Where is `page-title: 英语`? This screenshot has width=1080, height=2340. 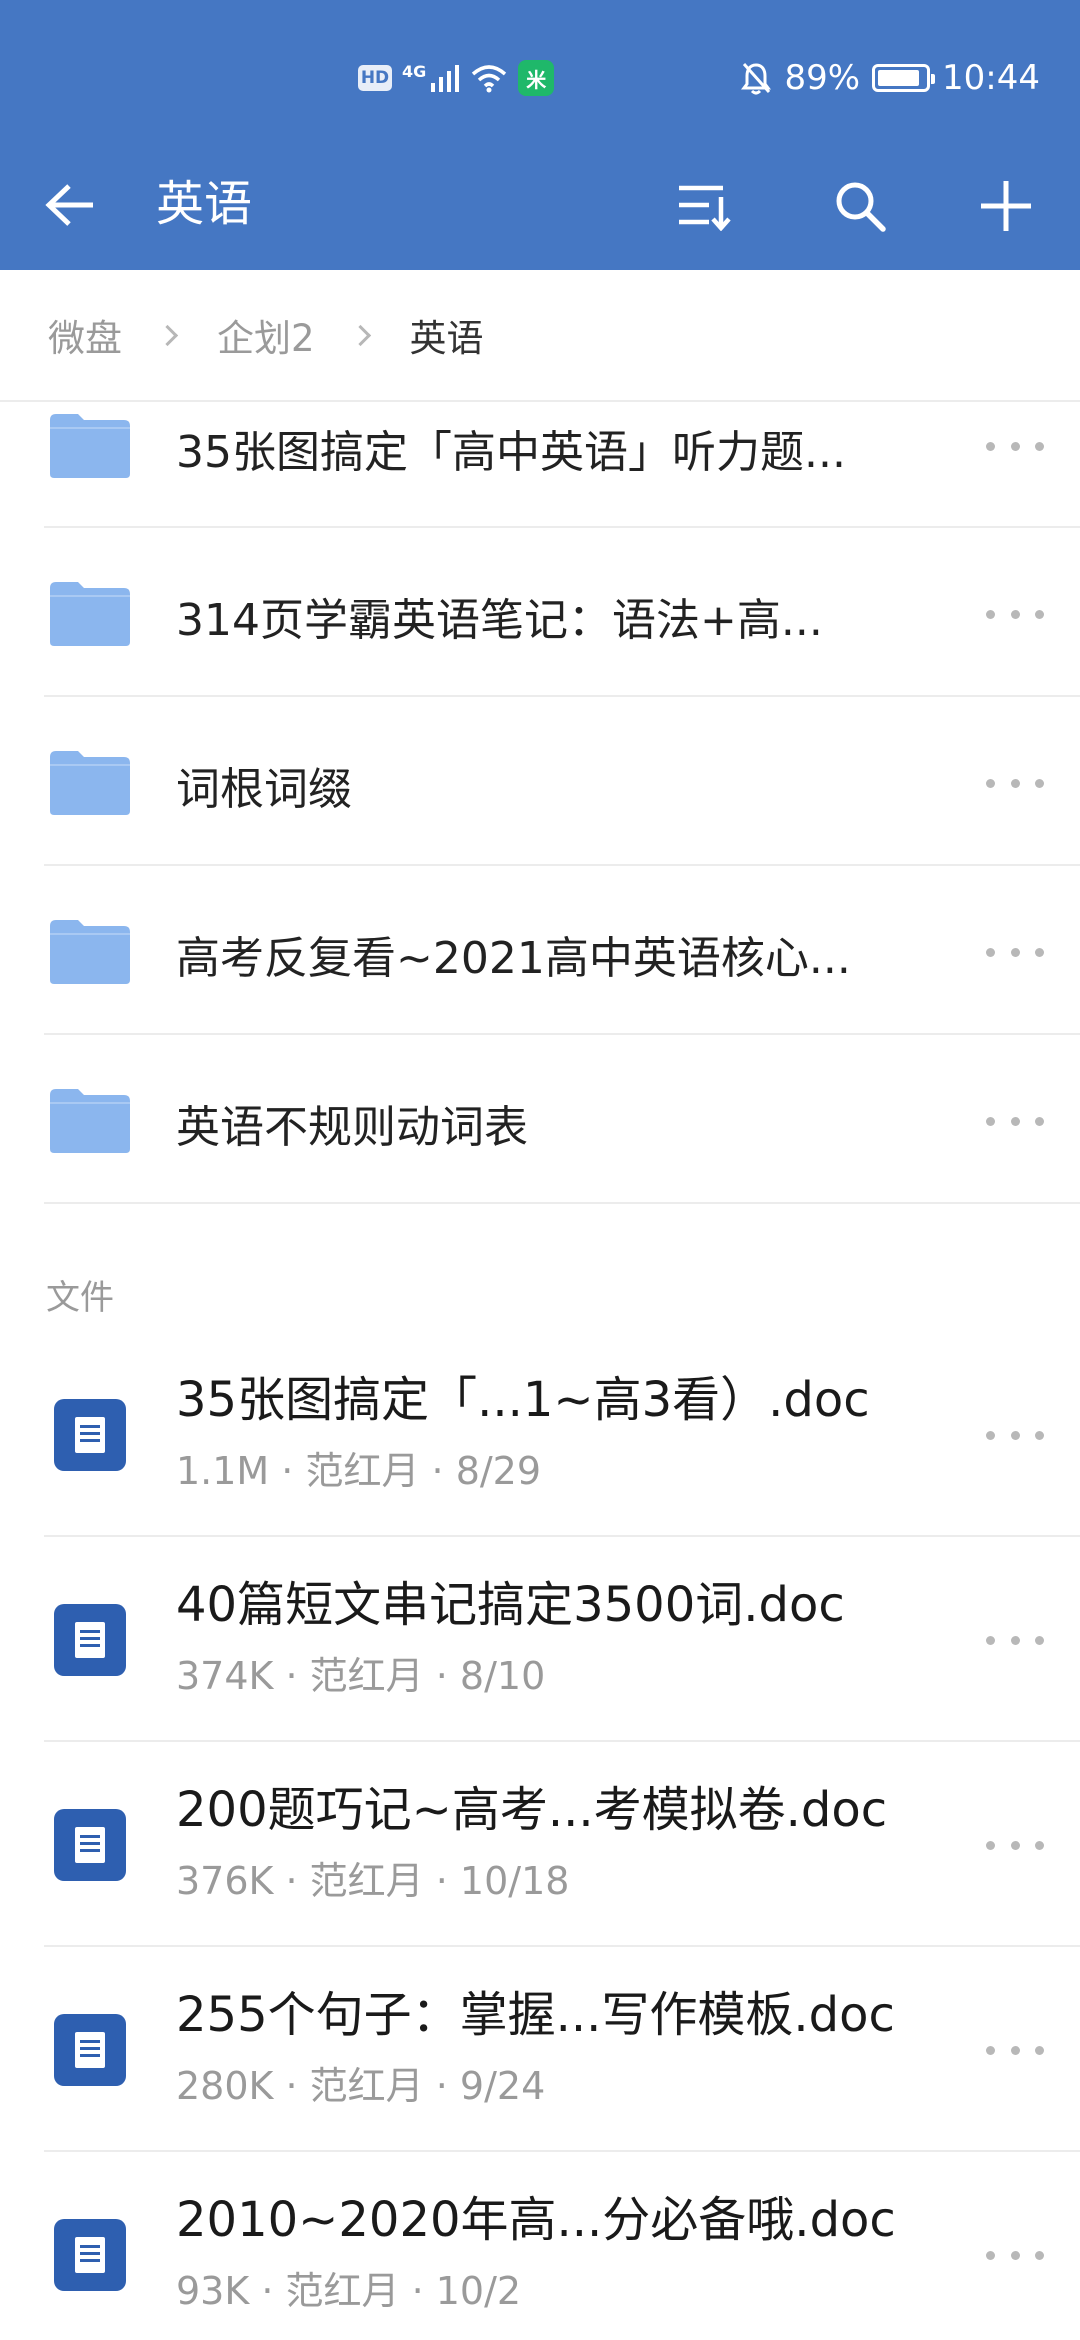
page-title: 英语 is located at coordinates (204, 204).